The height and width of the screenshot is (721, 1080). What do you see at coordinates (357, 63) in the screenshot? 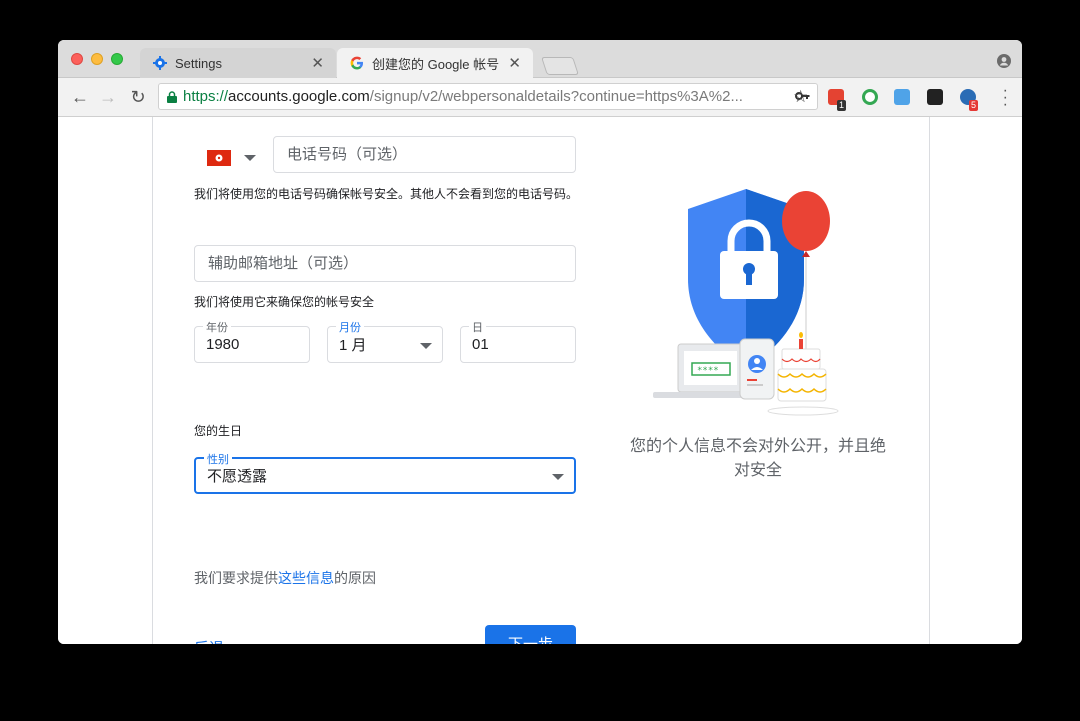
I see `google-g-icon` at bounding box center [357, 63].